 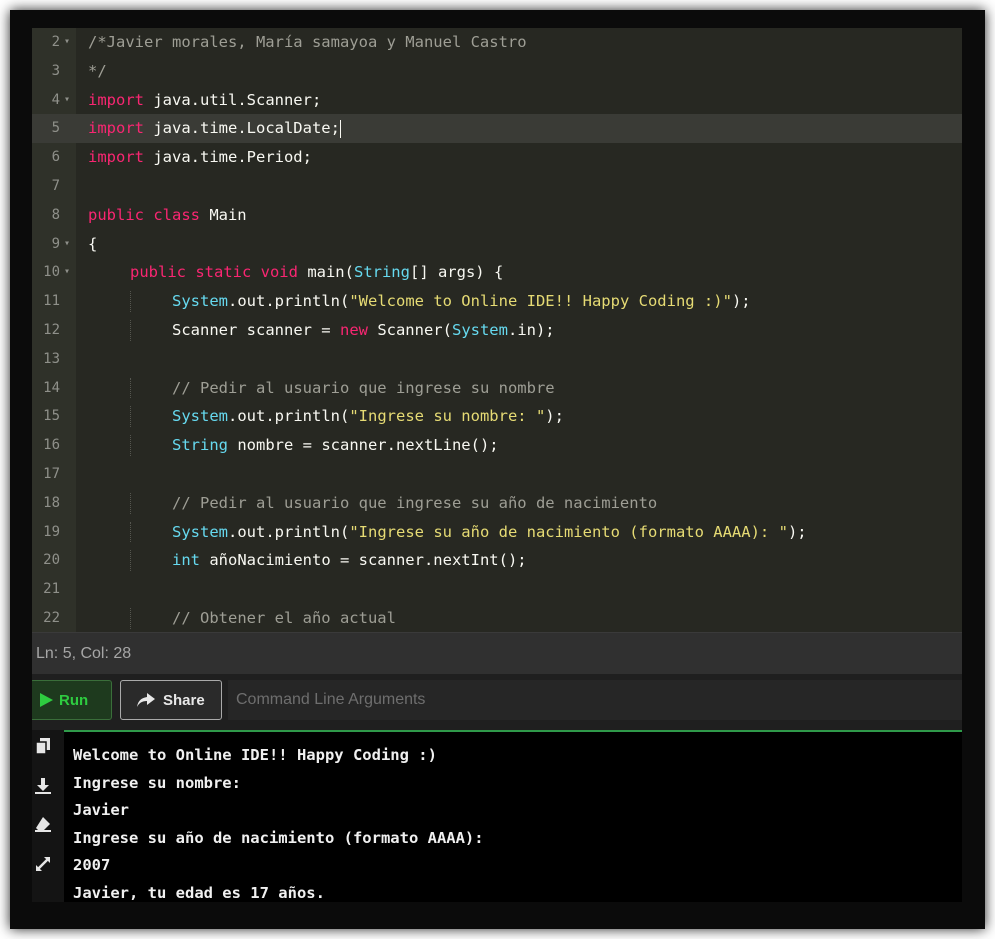 I want to click on code-line: 17, so click(x=497, y=474).